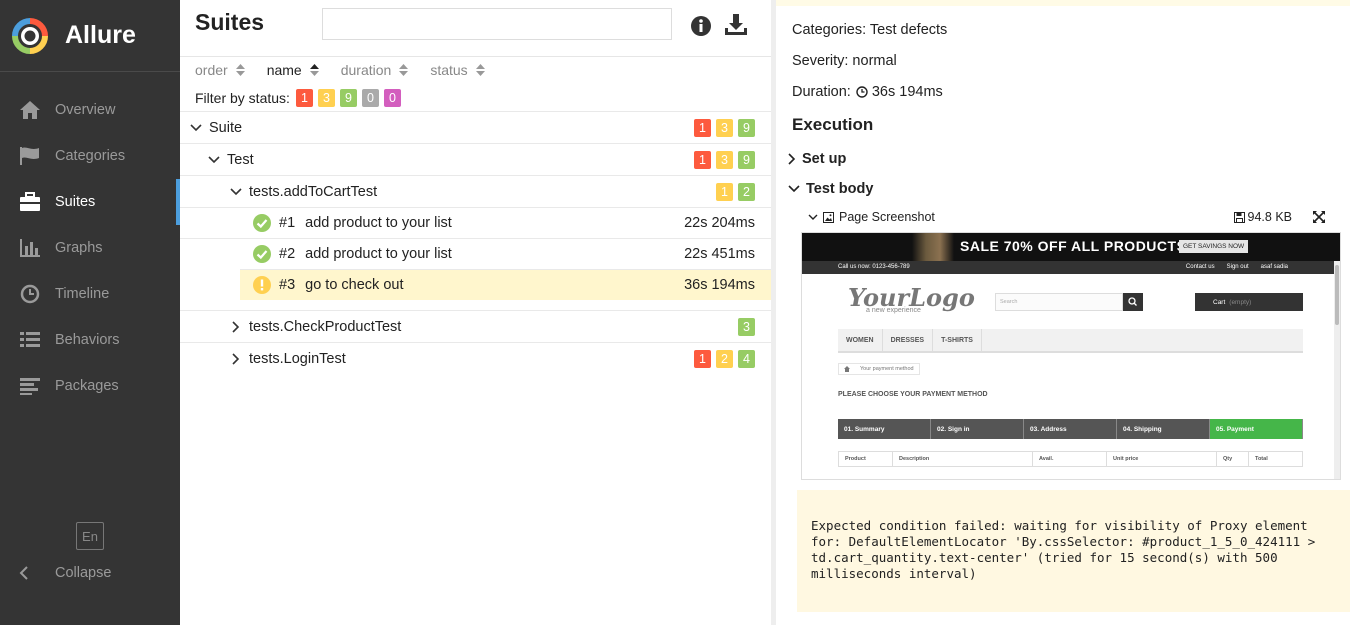 This screenshot has height=625, width=1350. I want to click on test-number: #2, so click(287, 254).